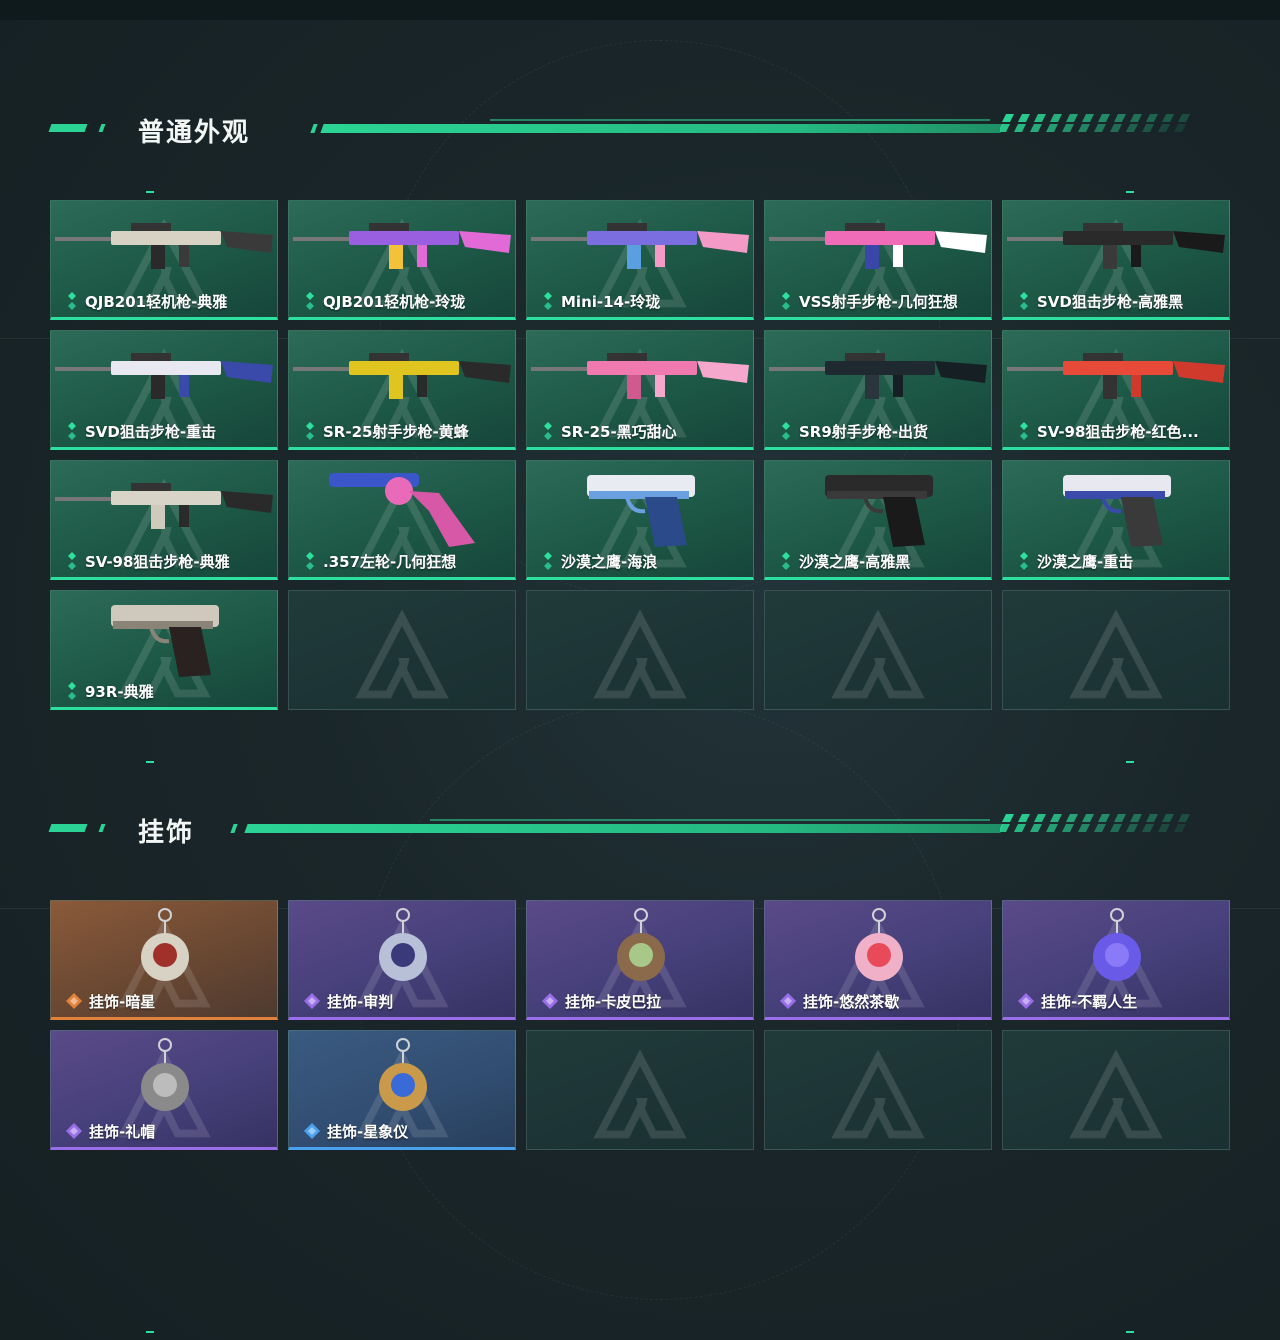  What do you see at coordinates (640, 376) in the screenshot?
I see `sr25-pink-icon` at bounding box center [640, 376].